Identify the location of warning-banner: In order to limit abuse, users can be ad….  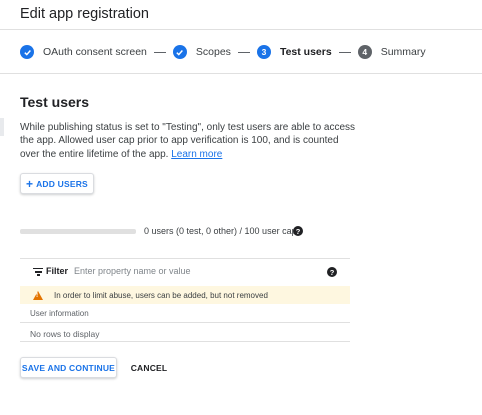
(185, 295).